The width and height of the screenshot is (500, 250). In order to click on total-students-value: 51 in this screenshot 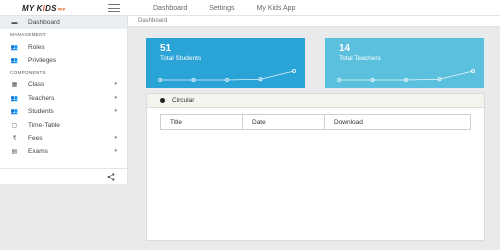, I will do `click(166, 48)`.